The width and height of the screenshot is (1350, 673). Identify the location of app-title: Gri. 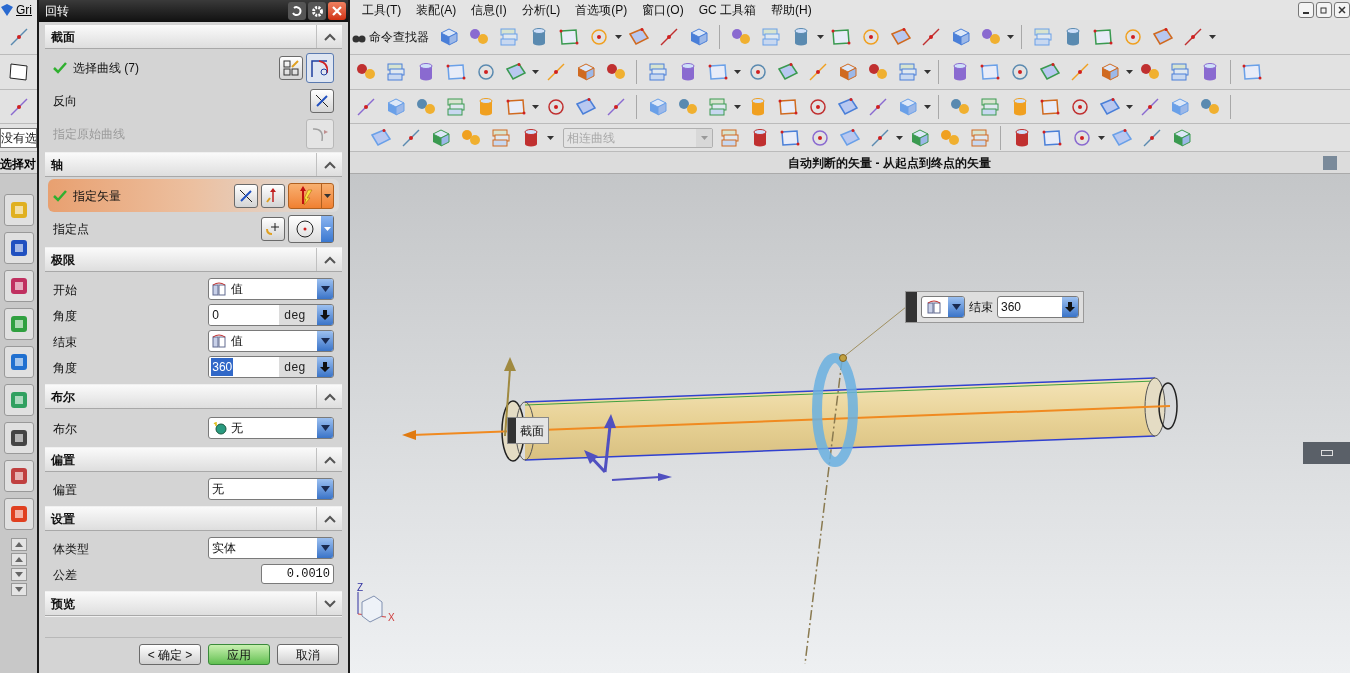
(24, 10).